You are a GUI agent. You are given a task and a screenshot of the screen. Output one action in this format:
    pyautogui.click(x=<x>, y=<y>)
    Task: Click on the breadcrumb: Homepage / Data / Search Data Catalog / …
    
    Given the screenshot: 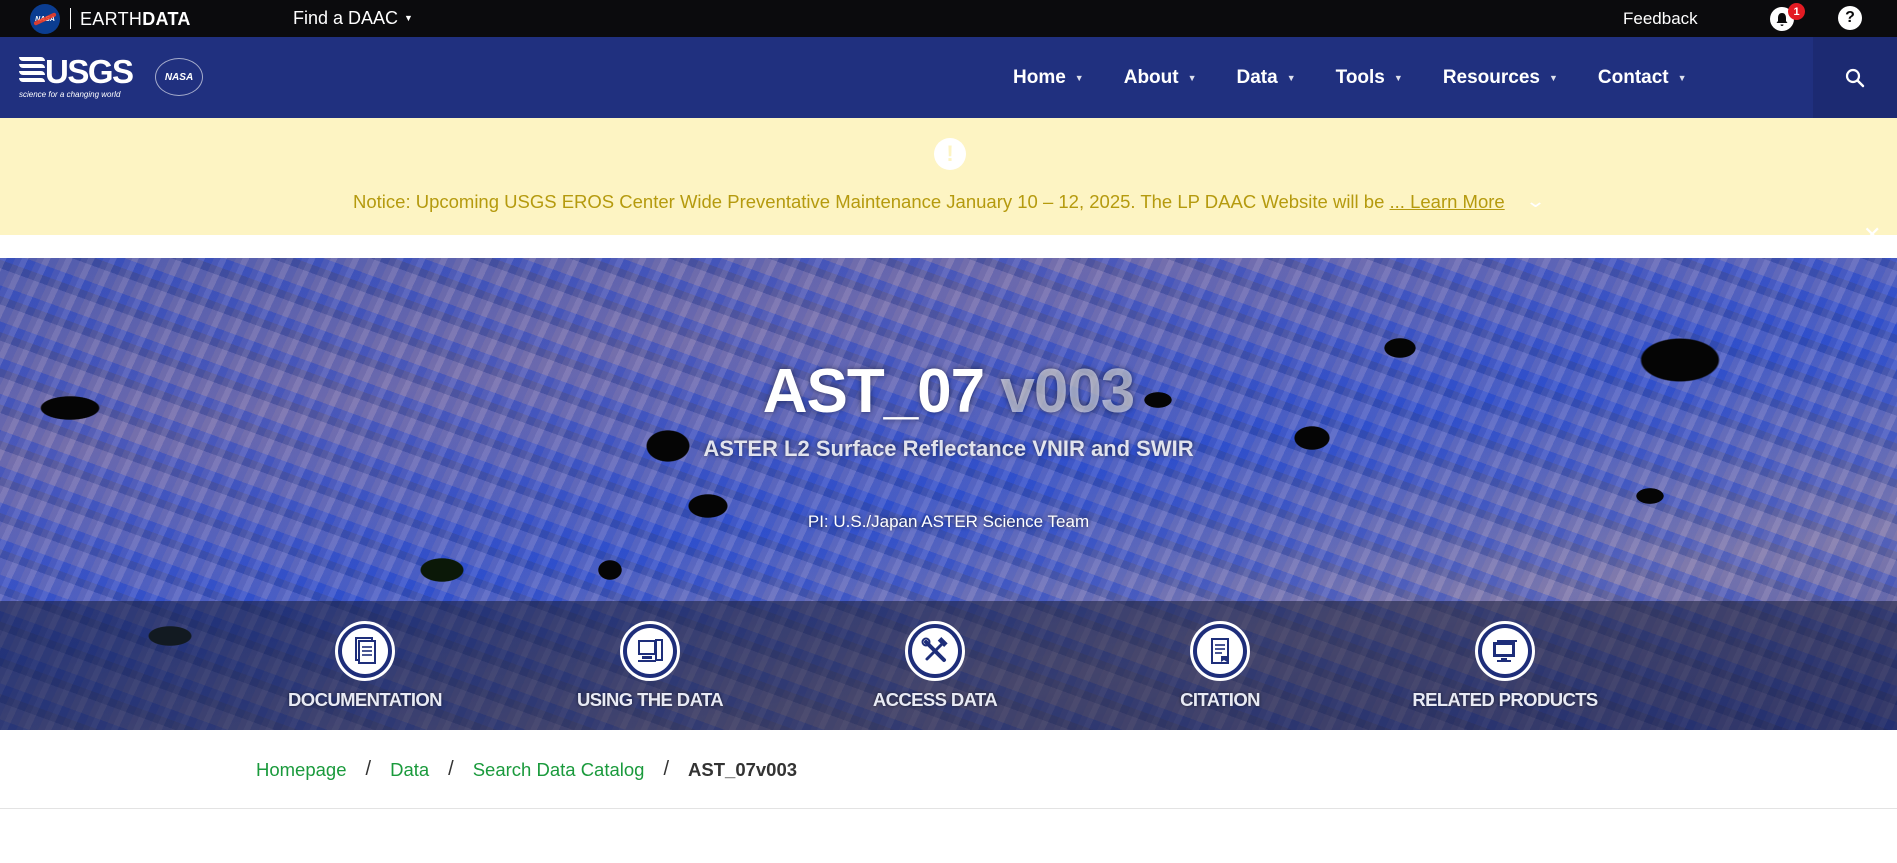 What is the action you would take?
    pyautogui.click(x=526, y=769)
    